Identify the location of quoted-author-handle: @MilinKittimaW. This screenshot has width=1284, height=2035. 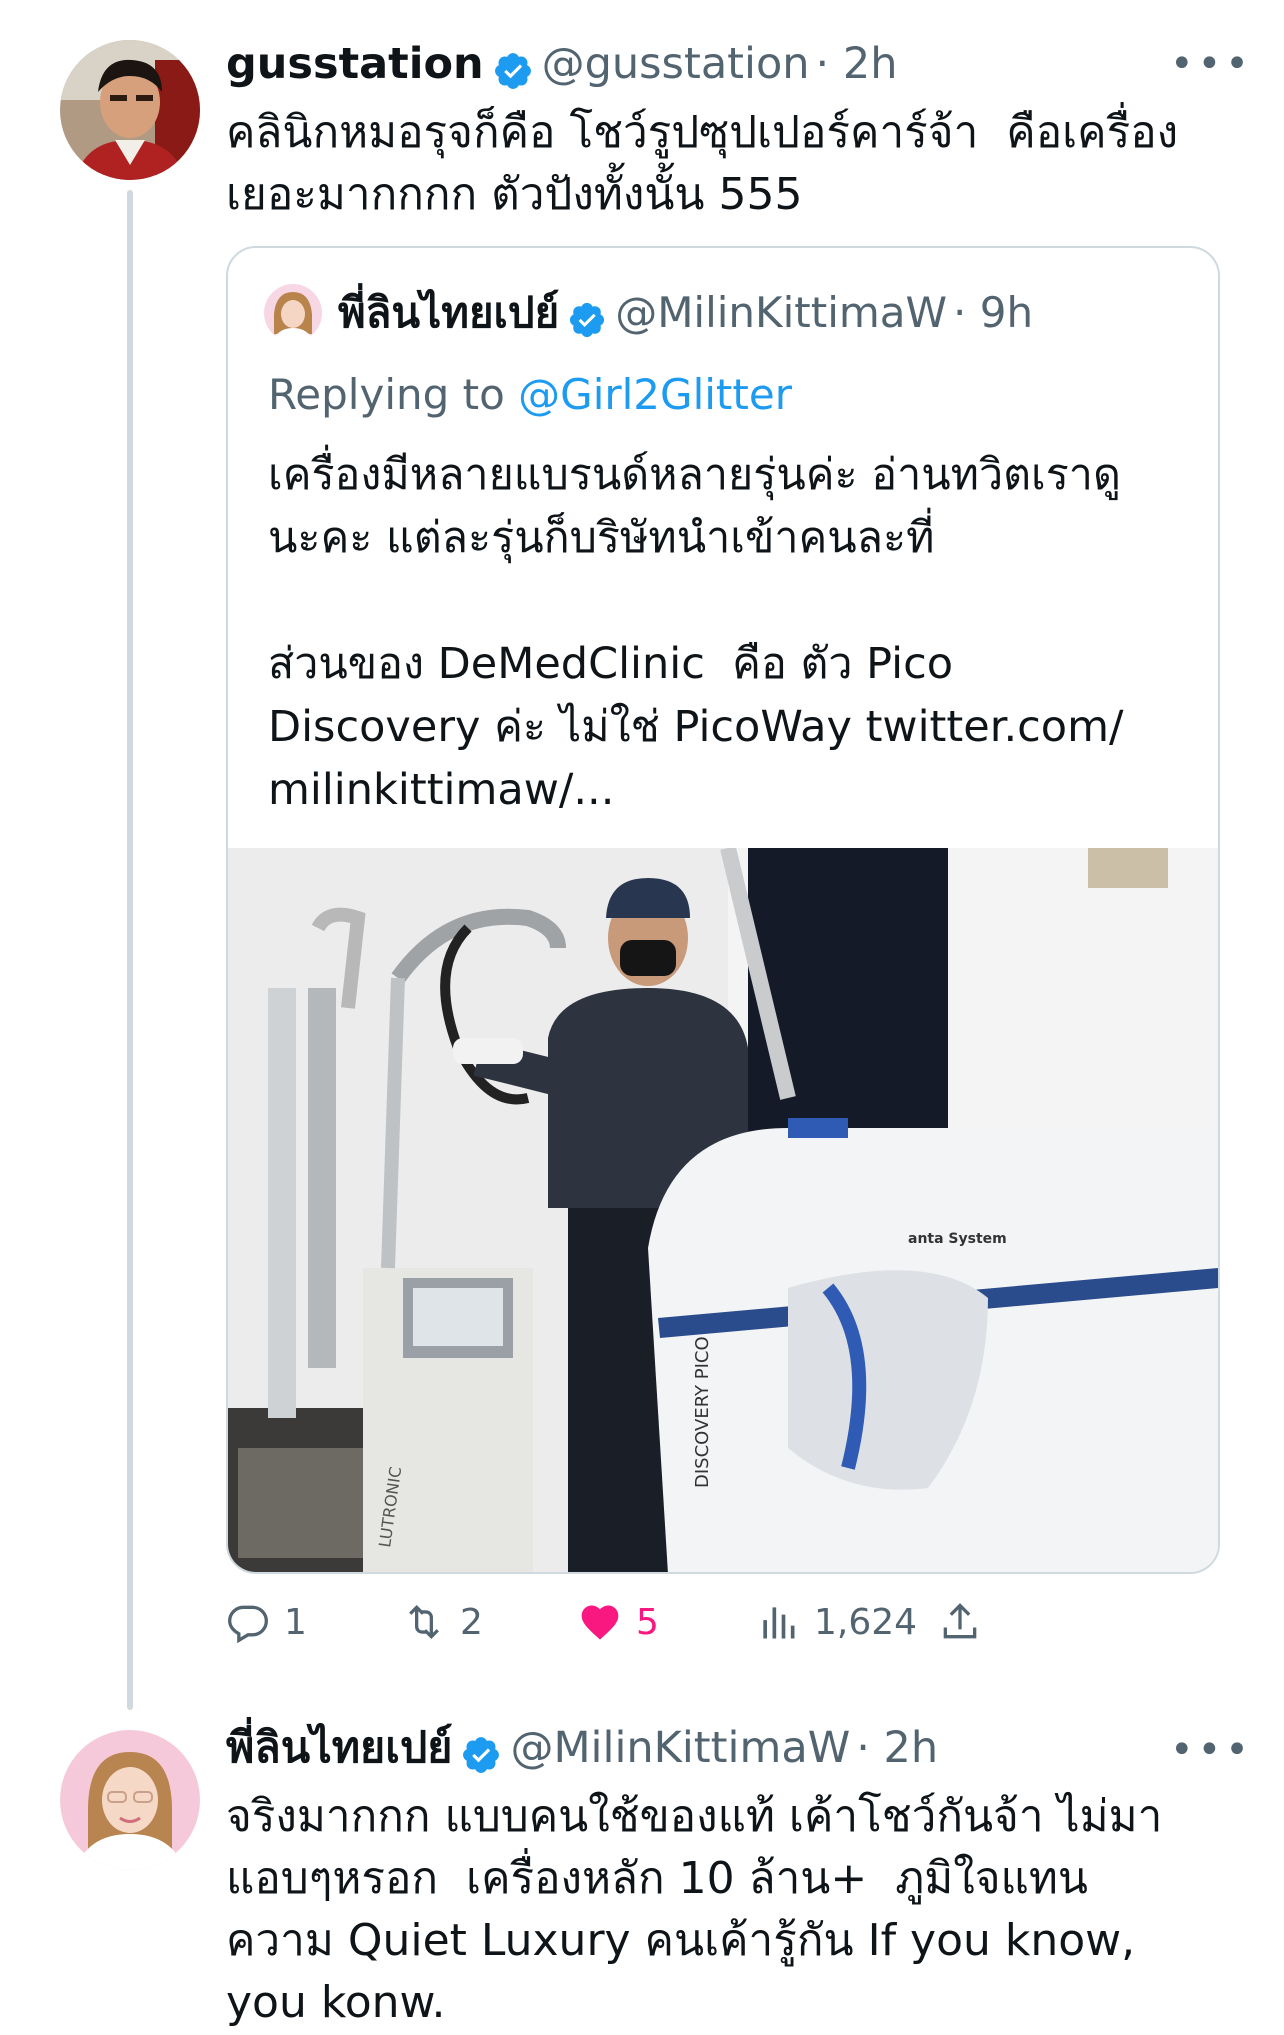
(781, 312).